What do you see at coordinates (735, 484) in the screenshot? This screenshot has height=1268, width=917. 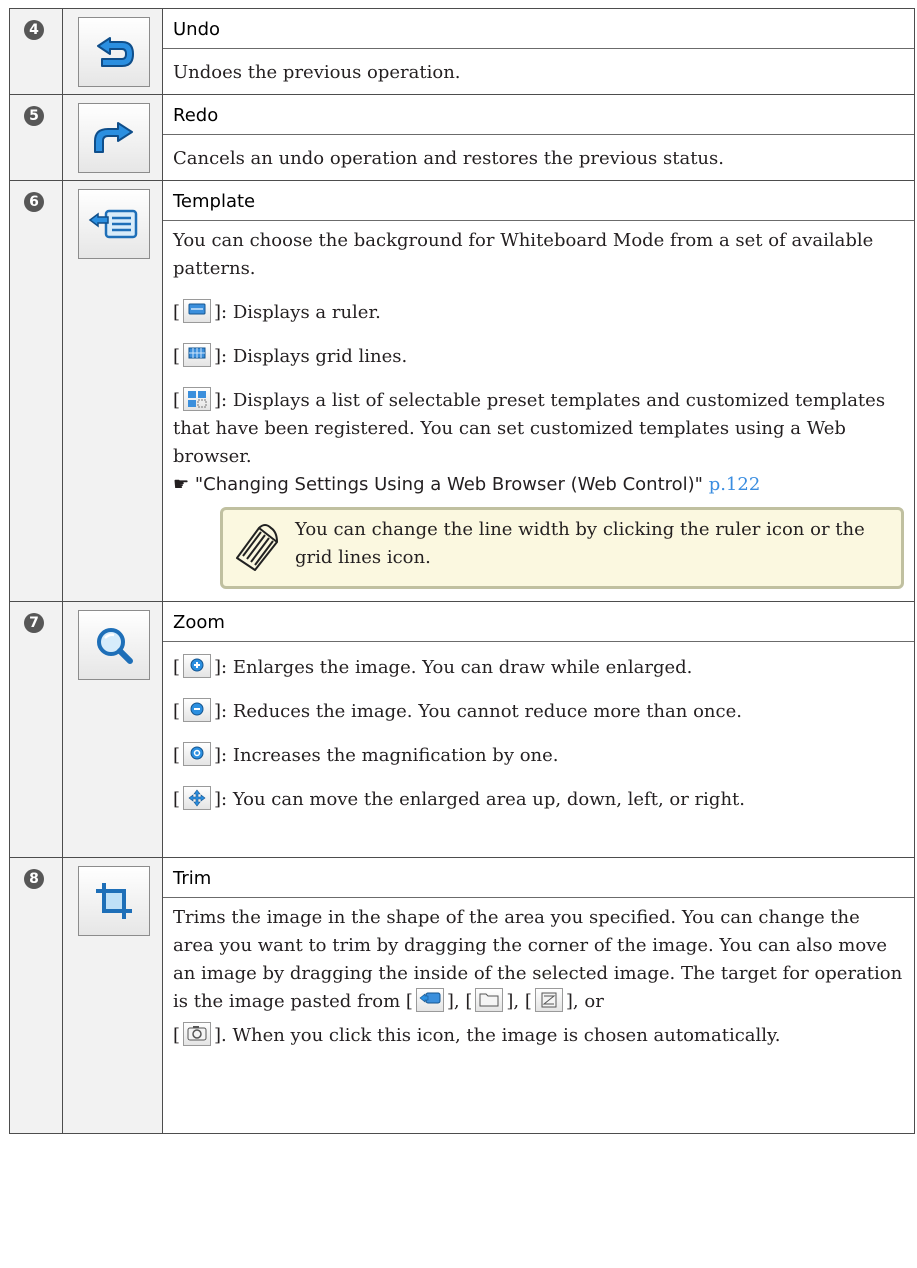 I see `page-link: p.122` at bounding box center [735, 484].